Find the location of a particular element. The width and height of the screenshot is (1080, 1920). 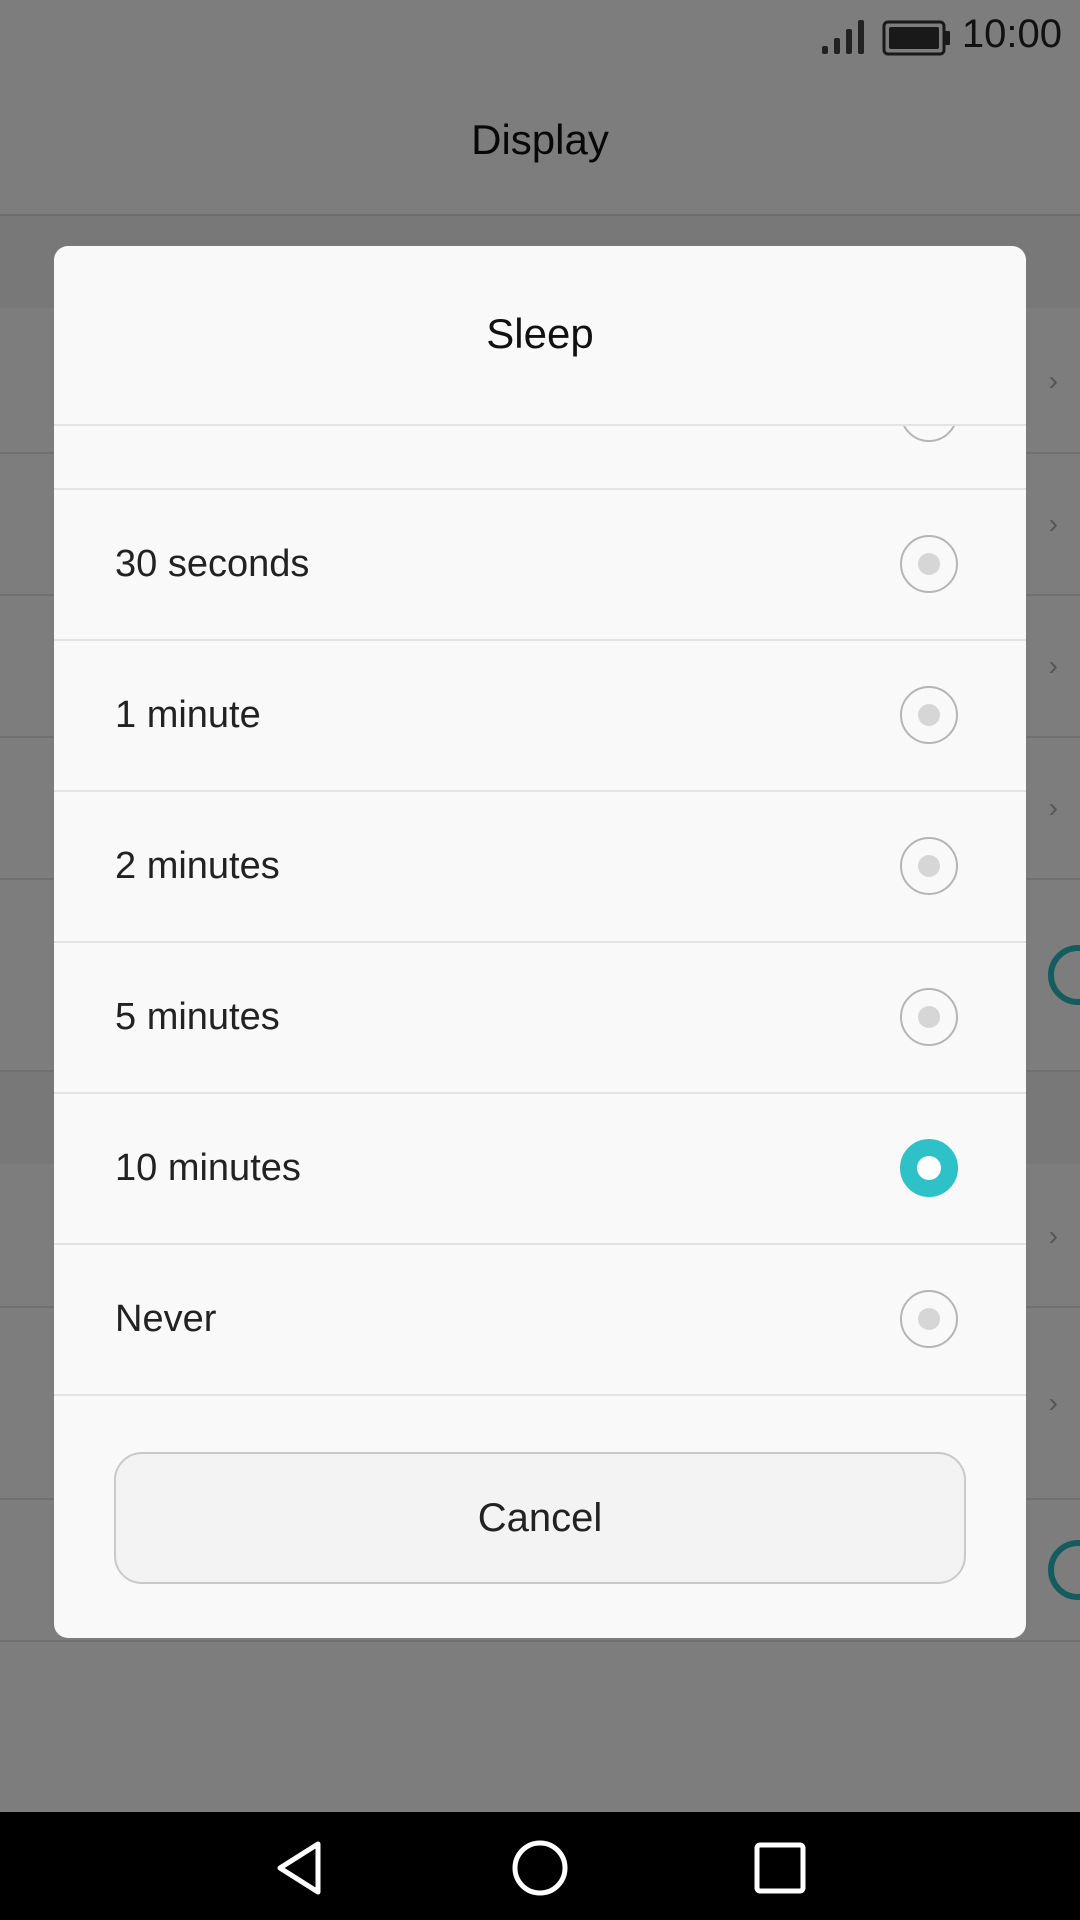

back-icon is located at coordinates (300, 1868).